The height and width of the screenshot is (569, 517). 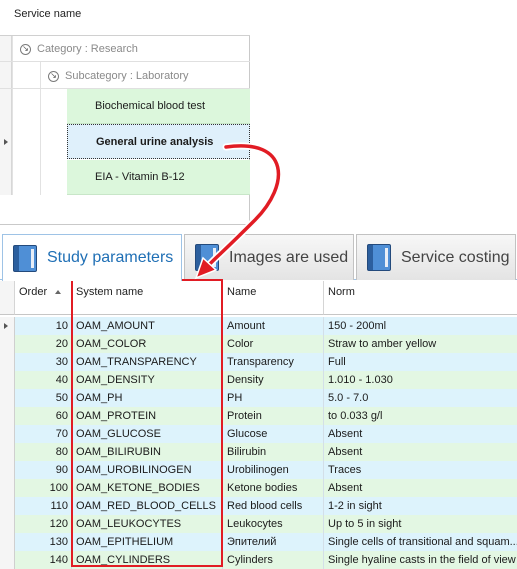 I want to click on service-item-selected: General urine analysis, so click(x=158, y=141).